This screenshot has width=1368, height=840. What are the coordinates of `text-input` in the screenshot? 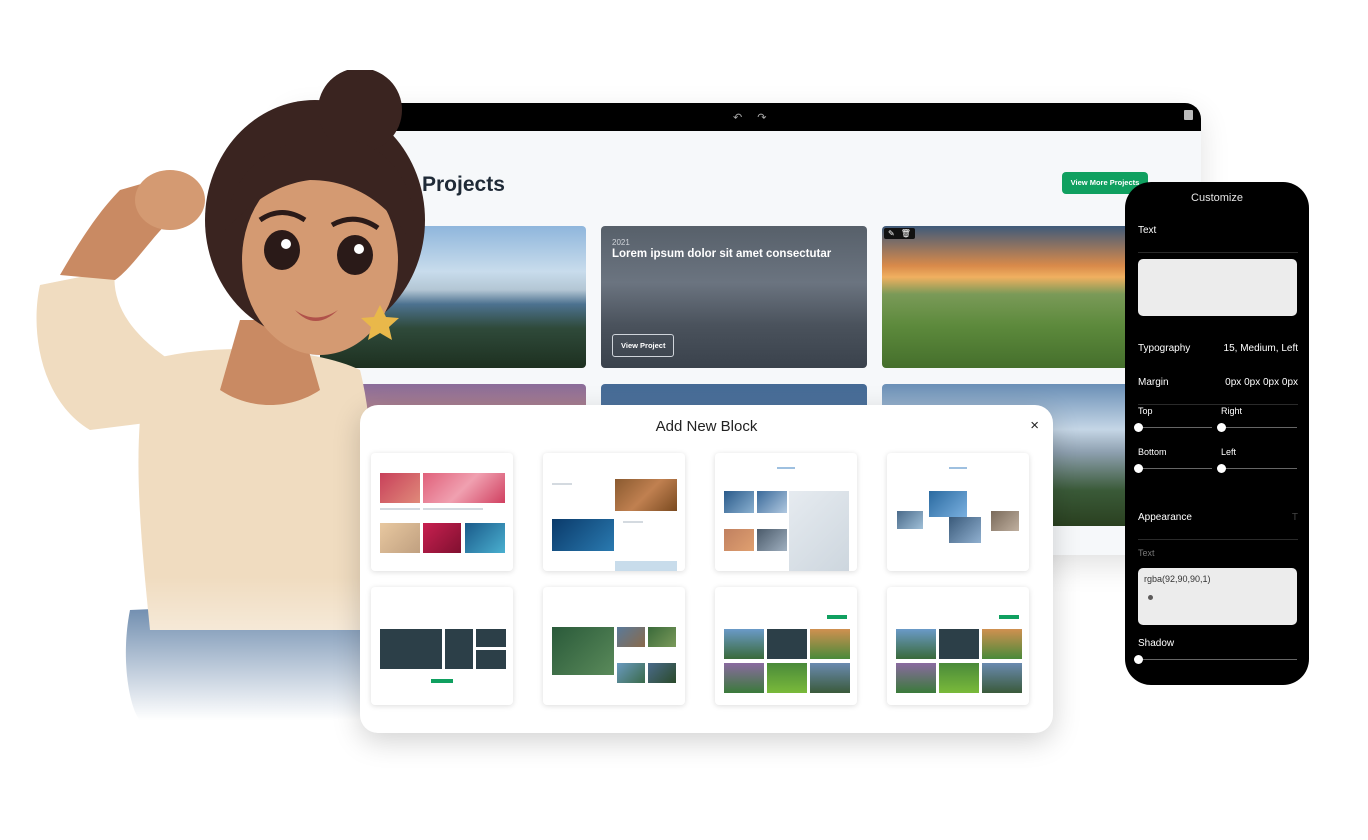 It's located at (1217, 287).